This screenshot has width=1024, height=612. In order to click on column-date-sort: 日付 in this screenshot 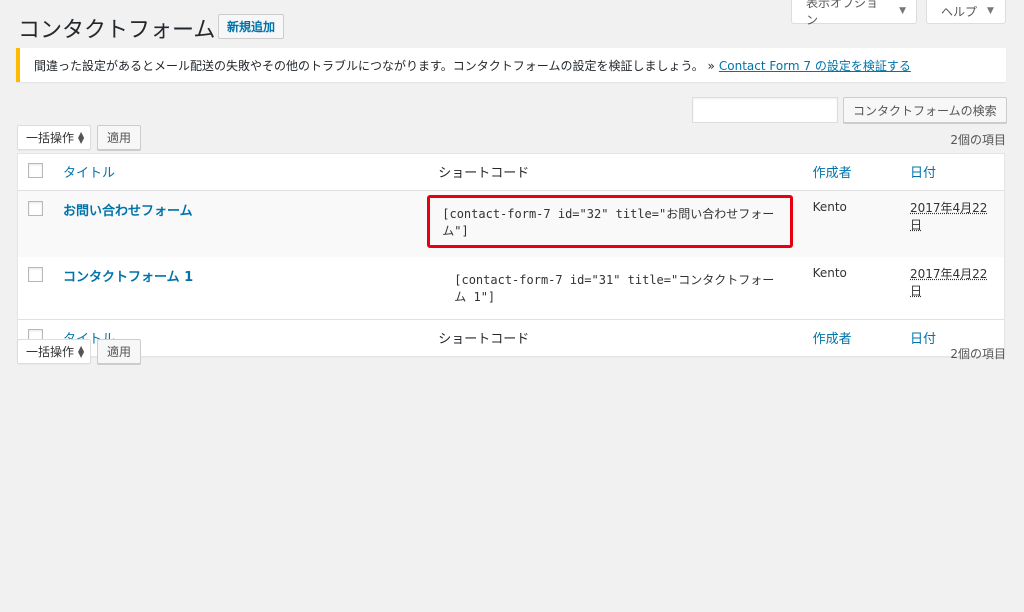, I will do `click(923, 173)`.